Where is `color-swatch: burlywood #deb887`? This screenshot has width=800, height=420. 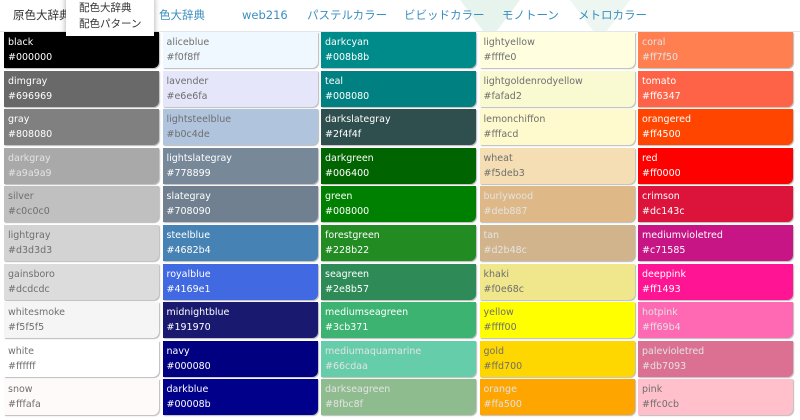 color-swatch: burlywood #deb887 is located at coordinates (557, 204).